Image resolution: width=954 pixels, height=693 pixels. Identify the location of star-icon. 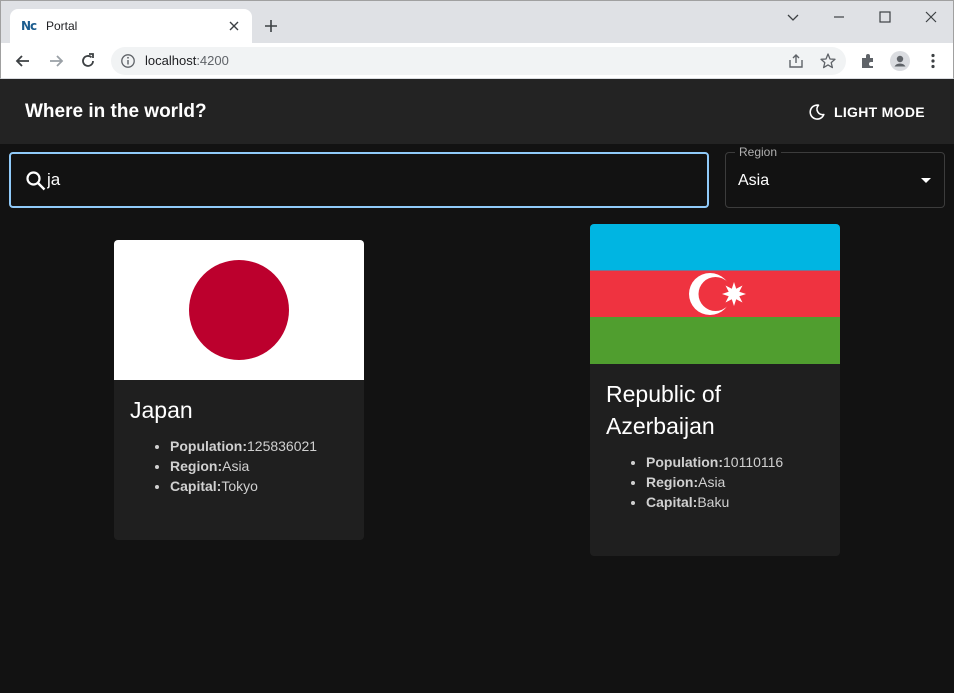
(828, 61).